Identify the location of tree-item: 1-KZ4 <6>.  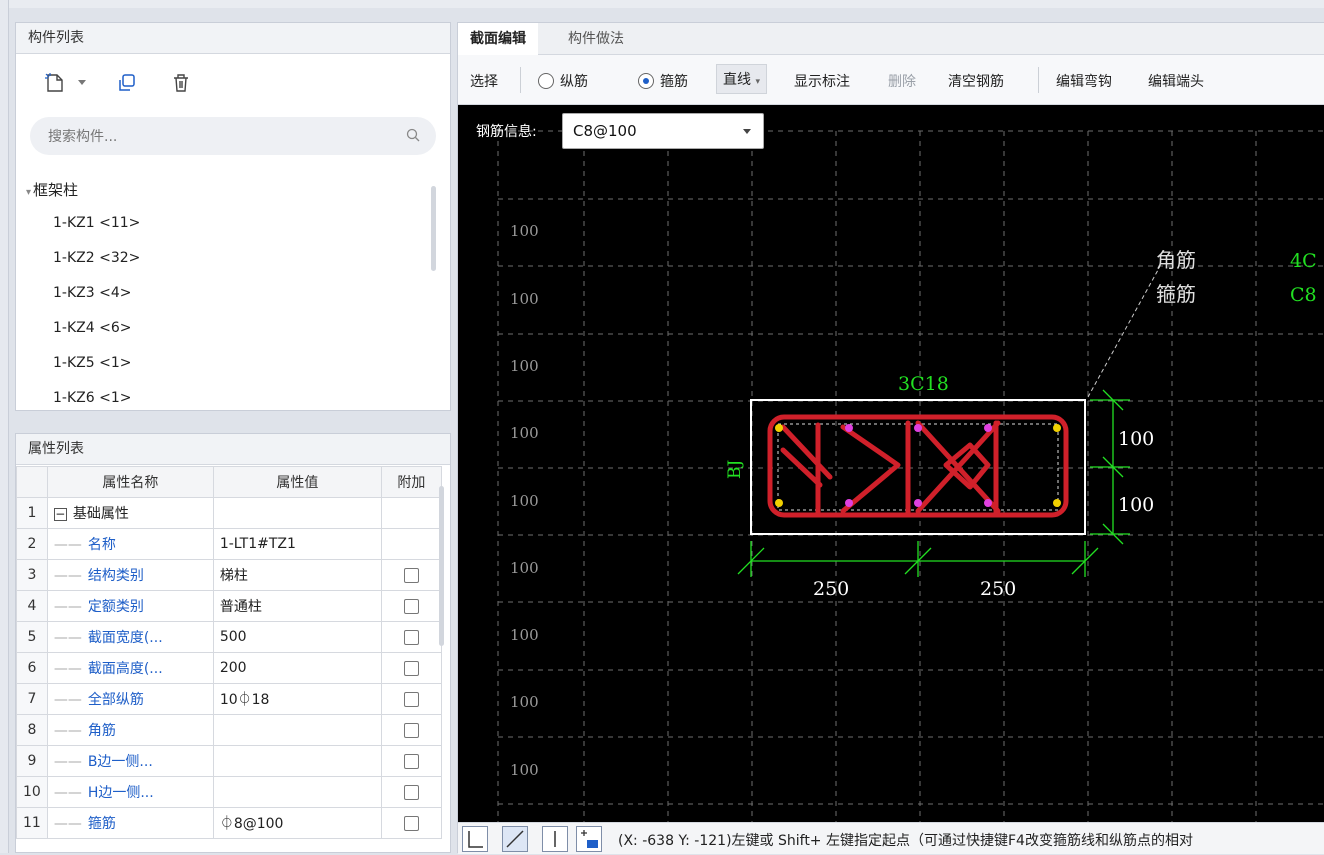
(92, 328).